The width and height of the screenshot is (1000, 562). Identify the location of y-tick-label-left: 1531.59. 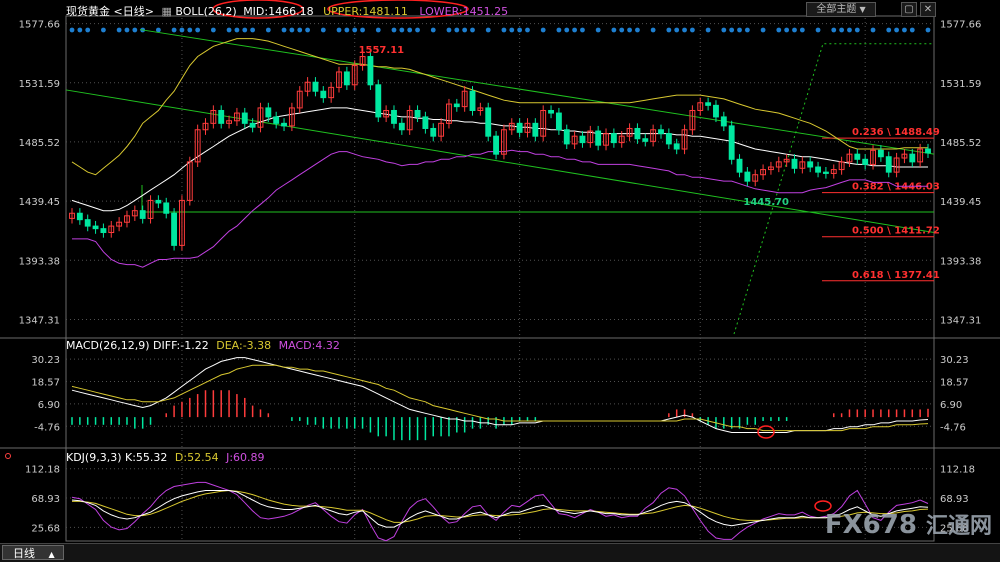
(39, 84).